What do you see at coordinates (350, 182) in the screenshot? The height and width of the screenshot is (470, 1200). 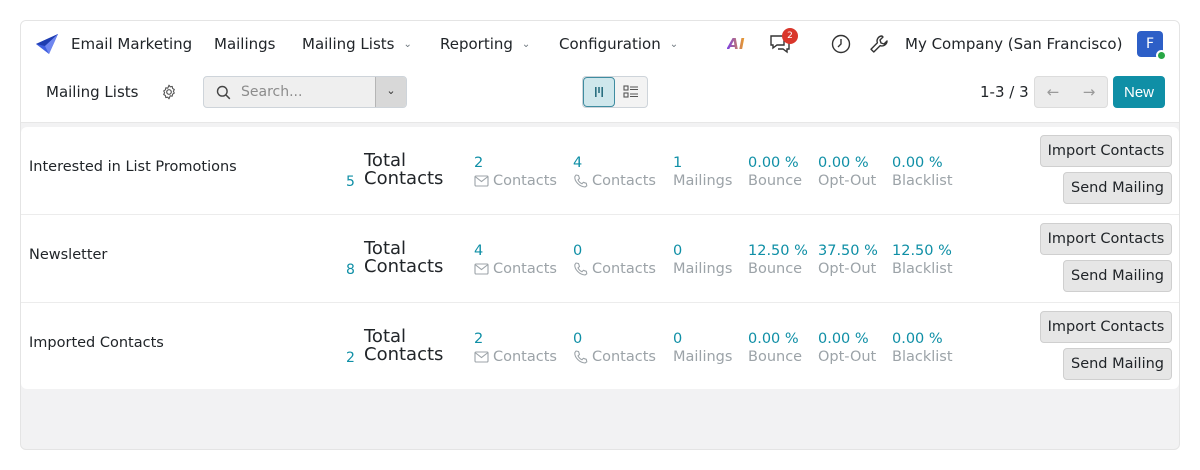 I see `total-contacts-count: 5` at bounding box center [350, 182].